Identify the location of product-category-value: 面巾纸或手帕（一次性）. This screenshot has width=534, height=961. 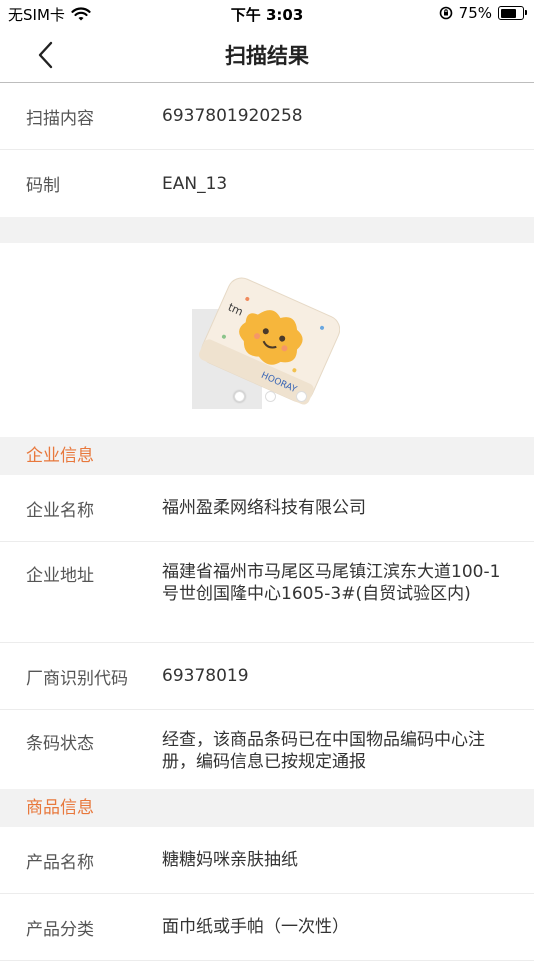
(255, 927).